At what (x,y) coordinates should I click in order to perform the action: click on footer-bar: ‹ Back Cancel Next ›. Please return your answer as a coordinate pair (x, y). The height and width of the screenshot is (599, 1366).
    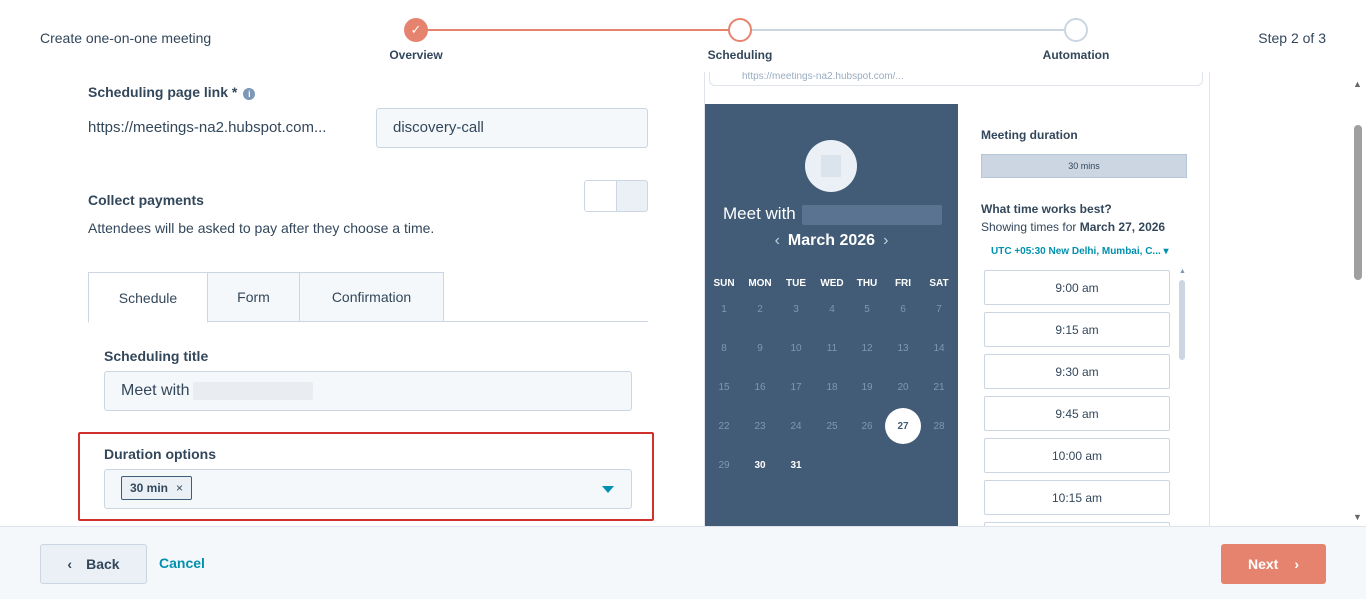
    Looking at the image, I should click on (683, 562).